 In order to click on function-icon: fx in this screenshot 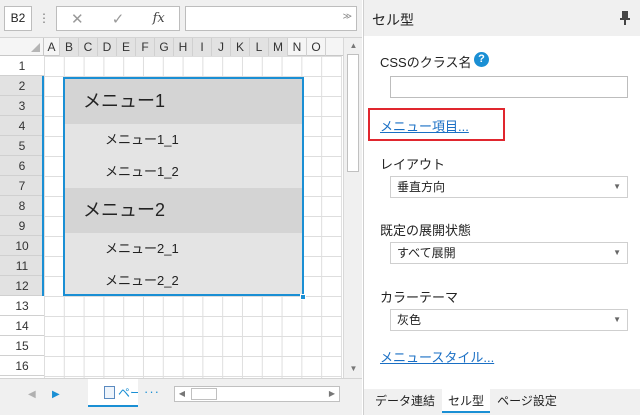, I will do `click(159, 18)`.